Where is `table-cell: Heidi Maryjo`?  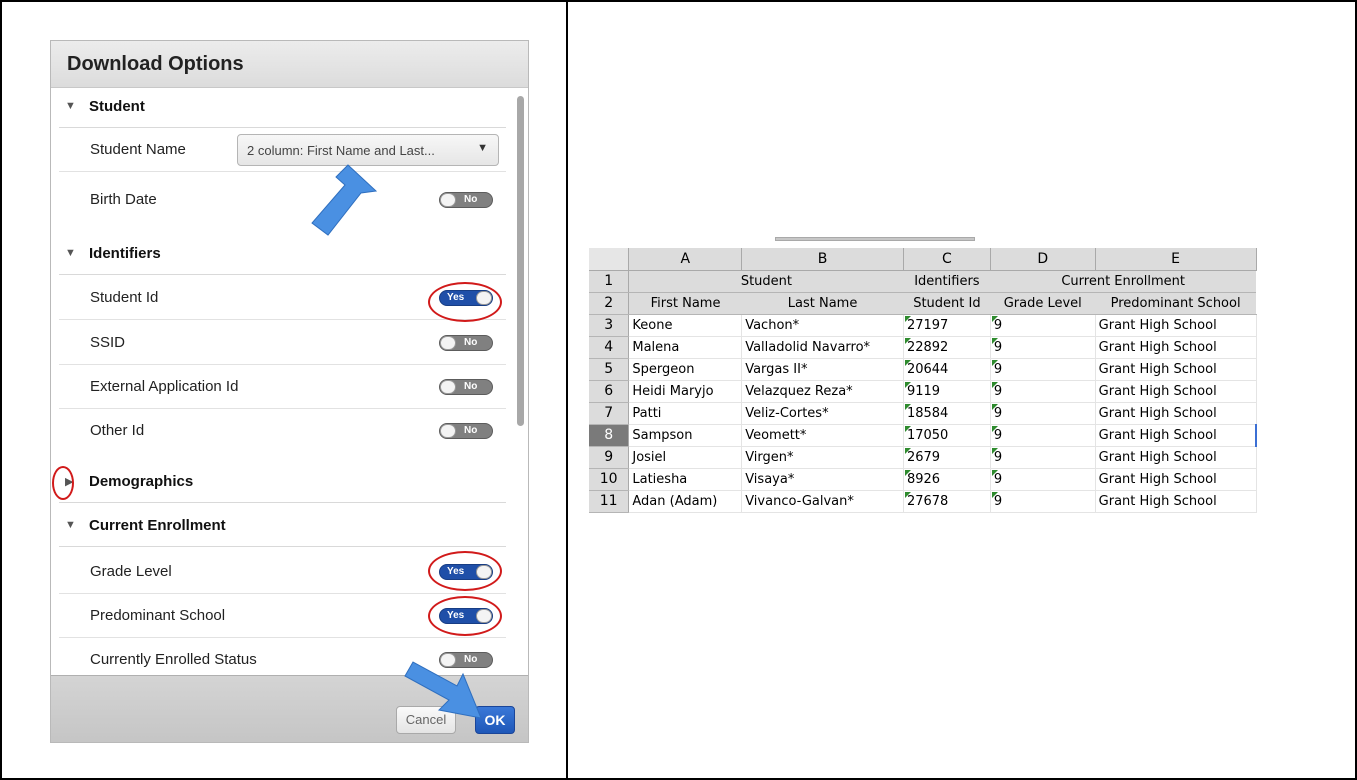
table-cell: Heidi Maryjo is located at coordinates (685, 391).